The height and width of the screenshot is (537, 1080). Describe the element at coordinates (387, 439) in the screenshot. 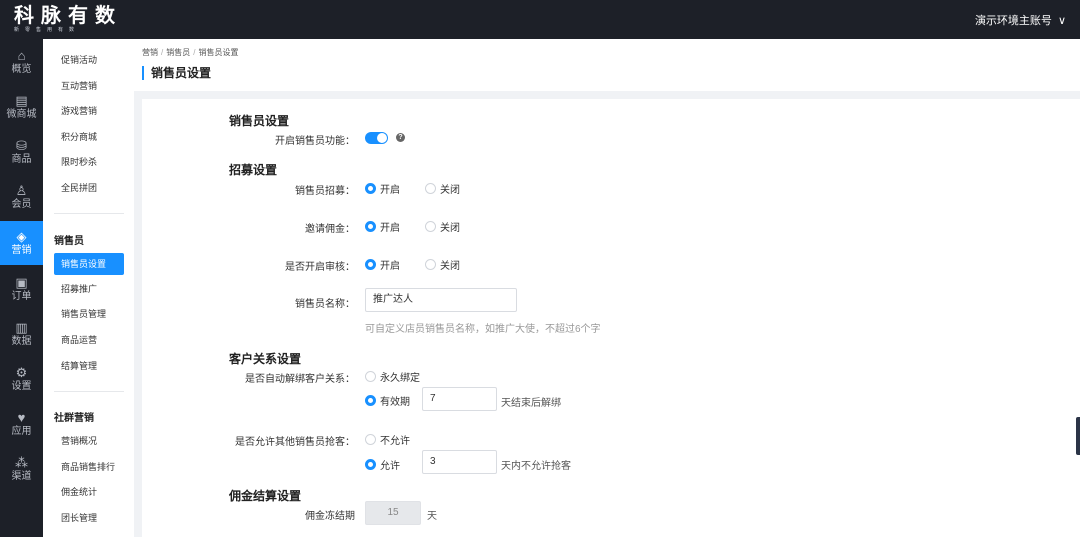

I see `steal-radio-disallow: 不允许` at that location.